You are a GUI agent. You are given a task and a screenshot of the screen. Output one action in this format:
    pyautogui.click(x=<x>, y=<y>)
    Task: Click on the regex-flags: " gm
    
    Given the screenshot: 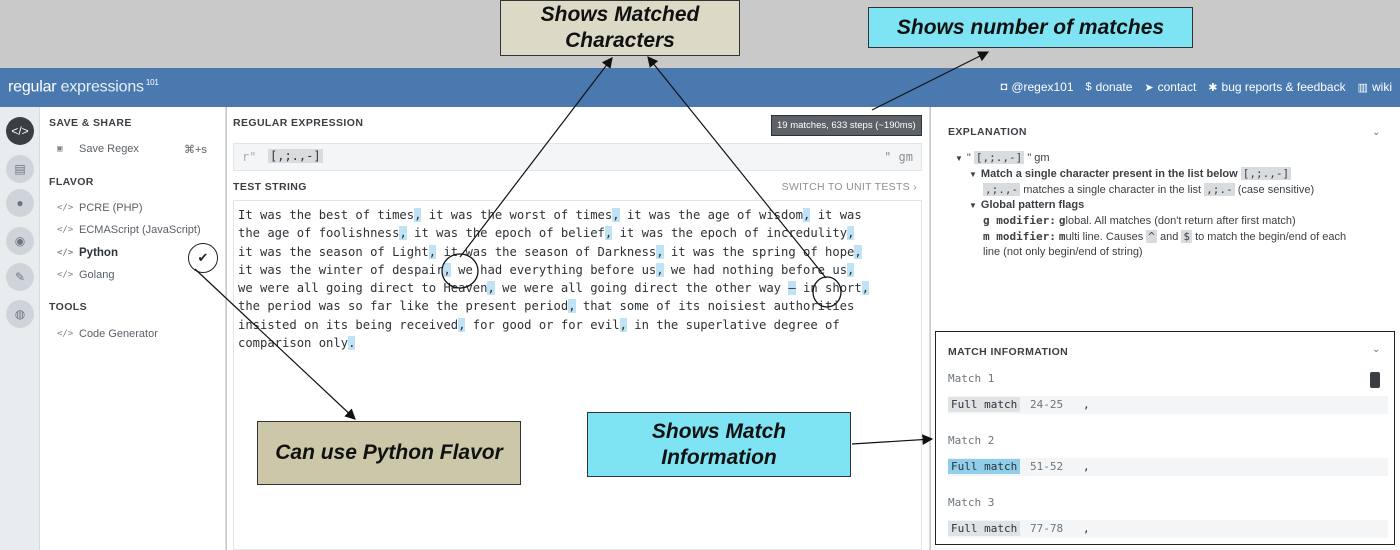 What is the action you would take?
    pyautogui.click(x=898, y=157)
    